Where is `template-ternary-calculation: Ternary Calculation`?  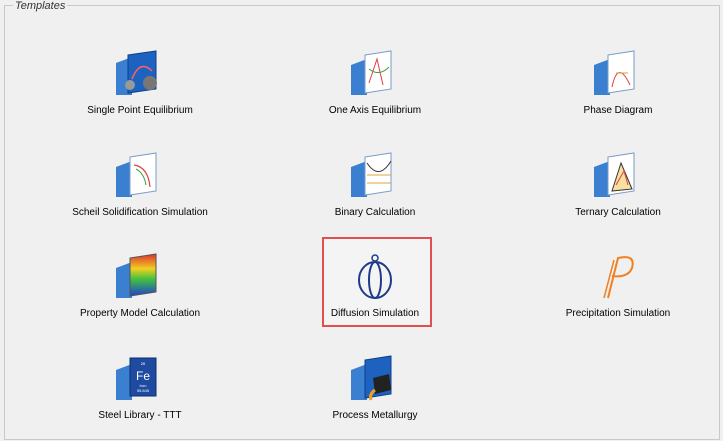 template-ternary-calculation: Ternary Calculation is located at coordinates (618, 192).